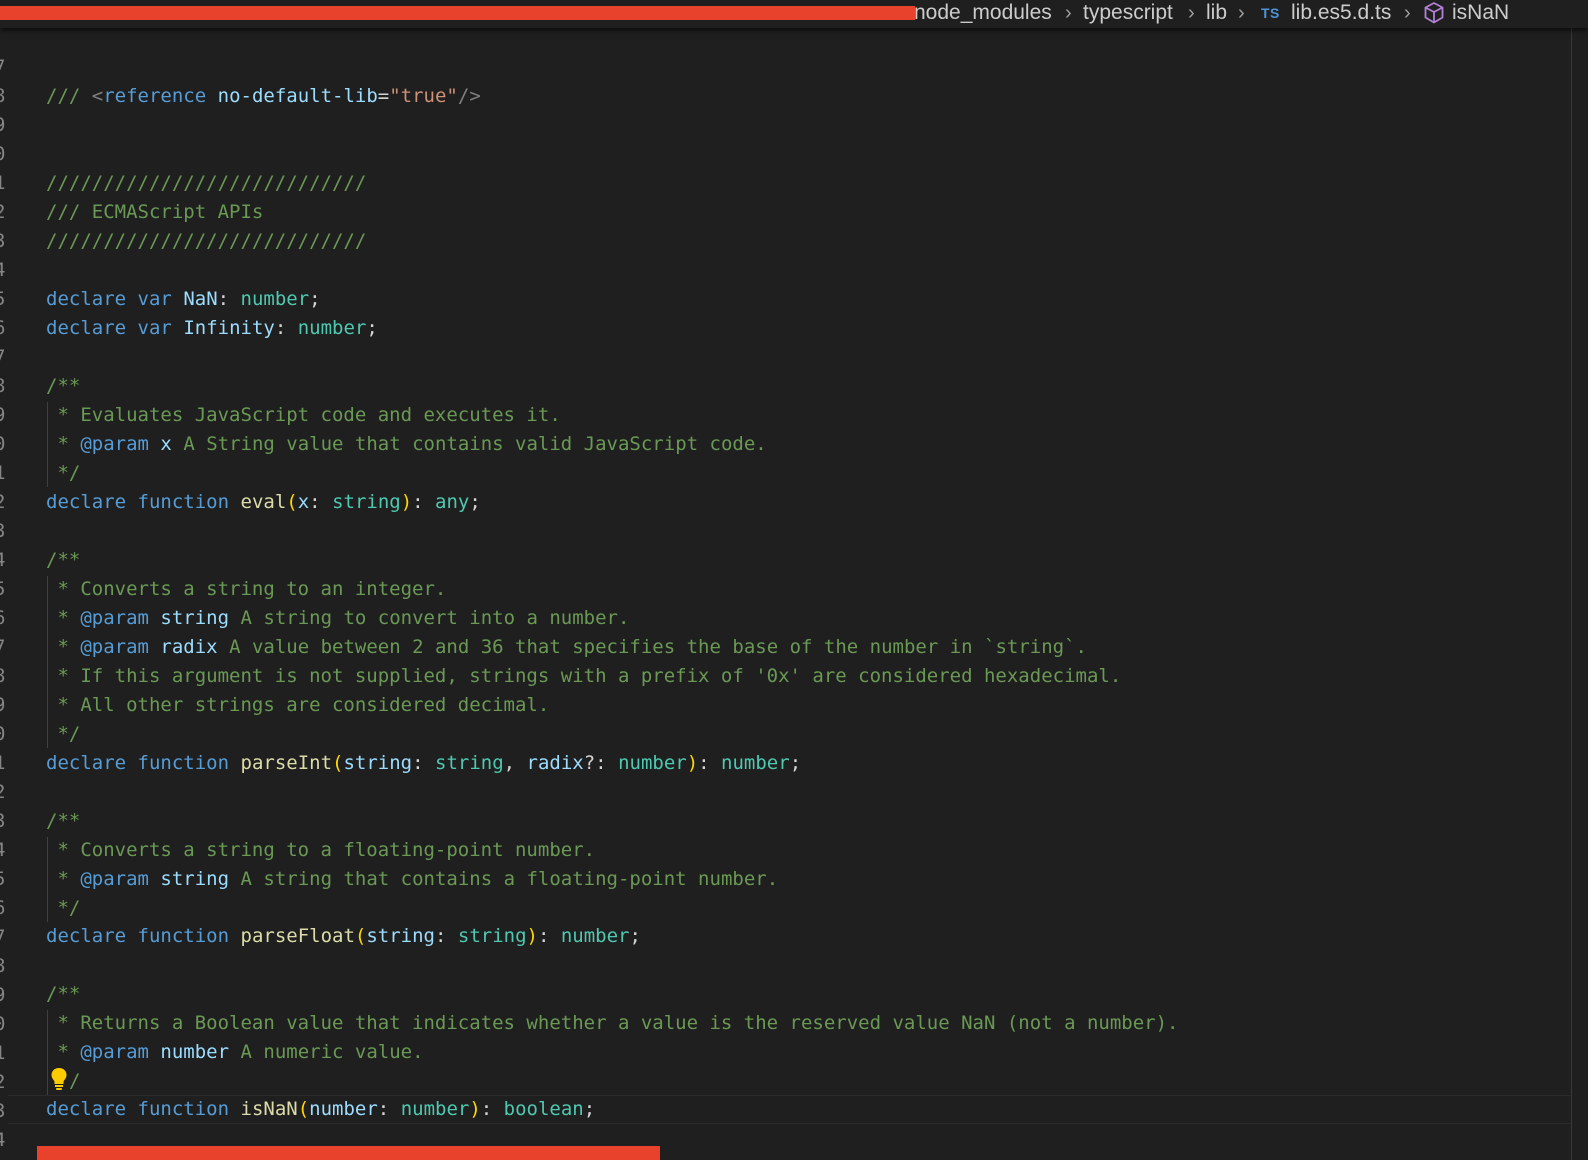 This screenshot has height=1160, width=1588. Describe the element at coordinates (212, 328) in the screenshot. I see `code-line: declare var Infinity: number;` at that location.